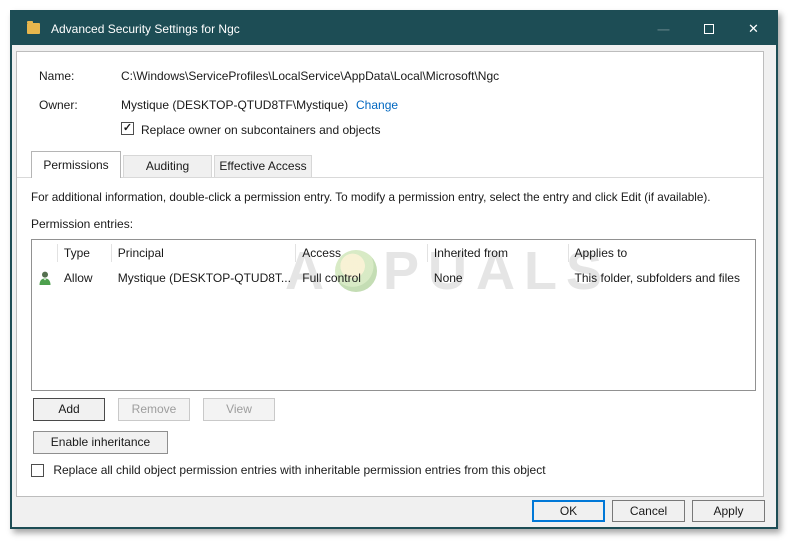 This screenshot has width=788, height=541. I want to click on owner-value: Mystique (DESKTOP-QTUD8TF\Mystique), so click(235, 105).